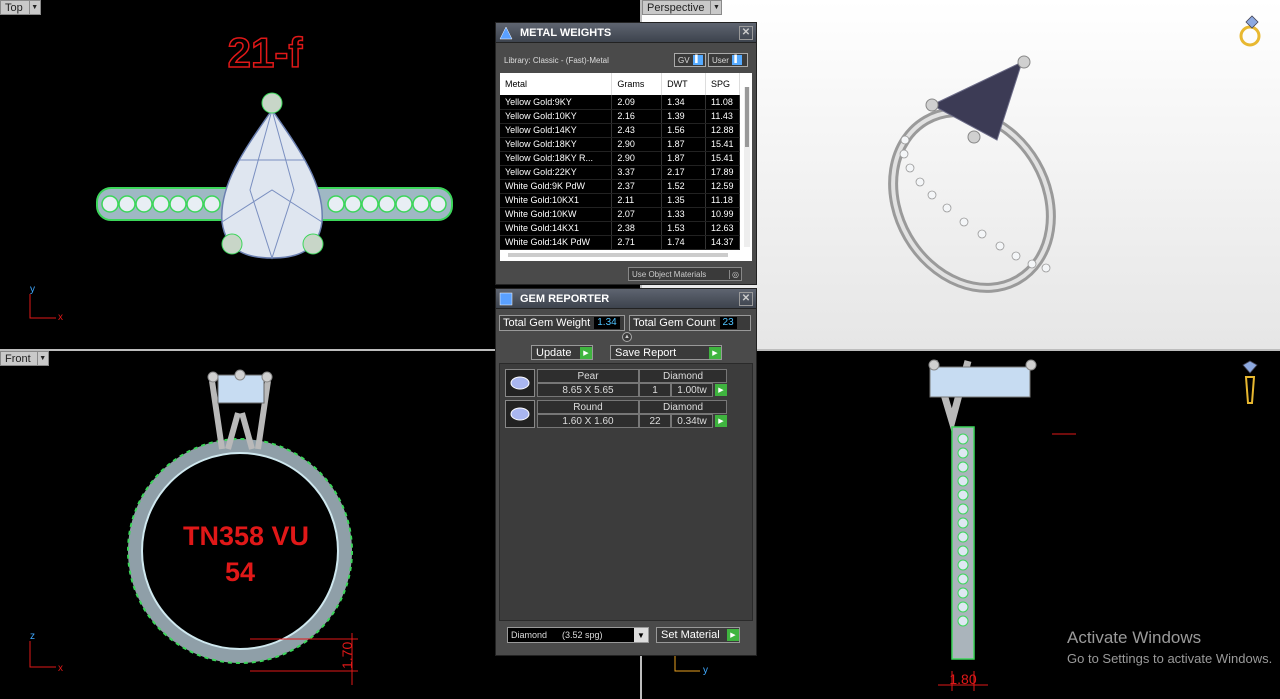 This screenshot has width=1280, height=699. I want to click on table-row: Yellow Gold:9KY 2.09 1.34 11.08, so click(620, 102).